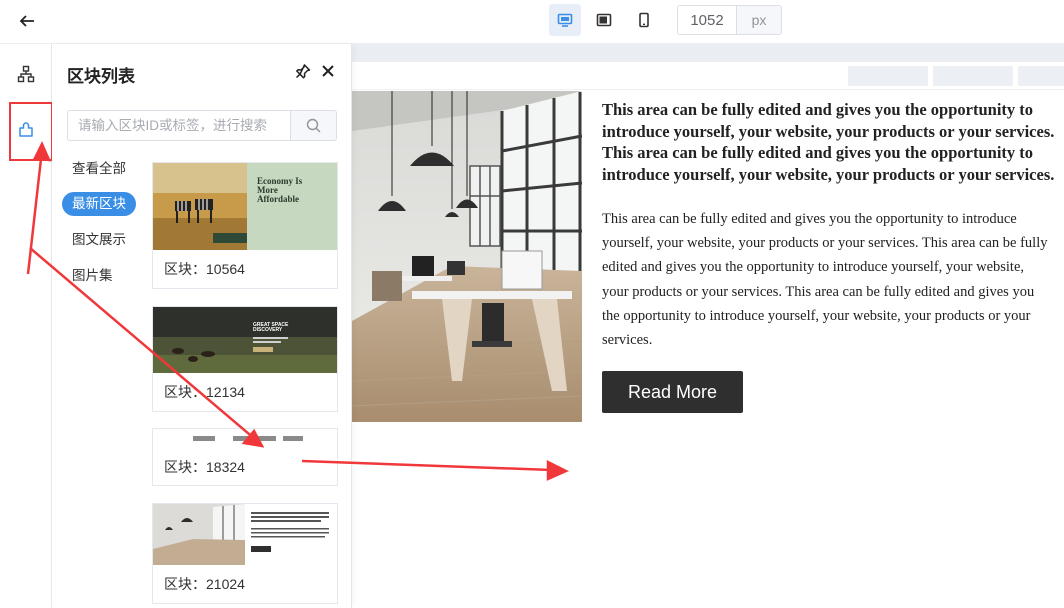  I want to click on read-more-button: Read More, so click(672, 392).